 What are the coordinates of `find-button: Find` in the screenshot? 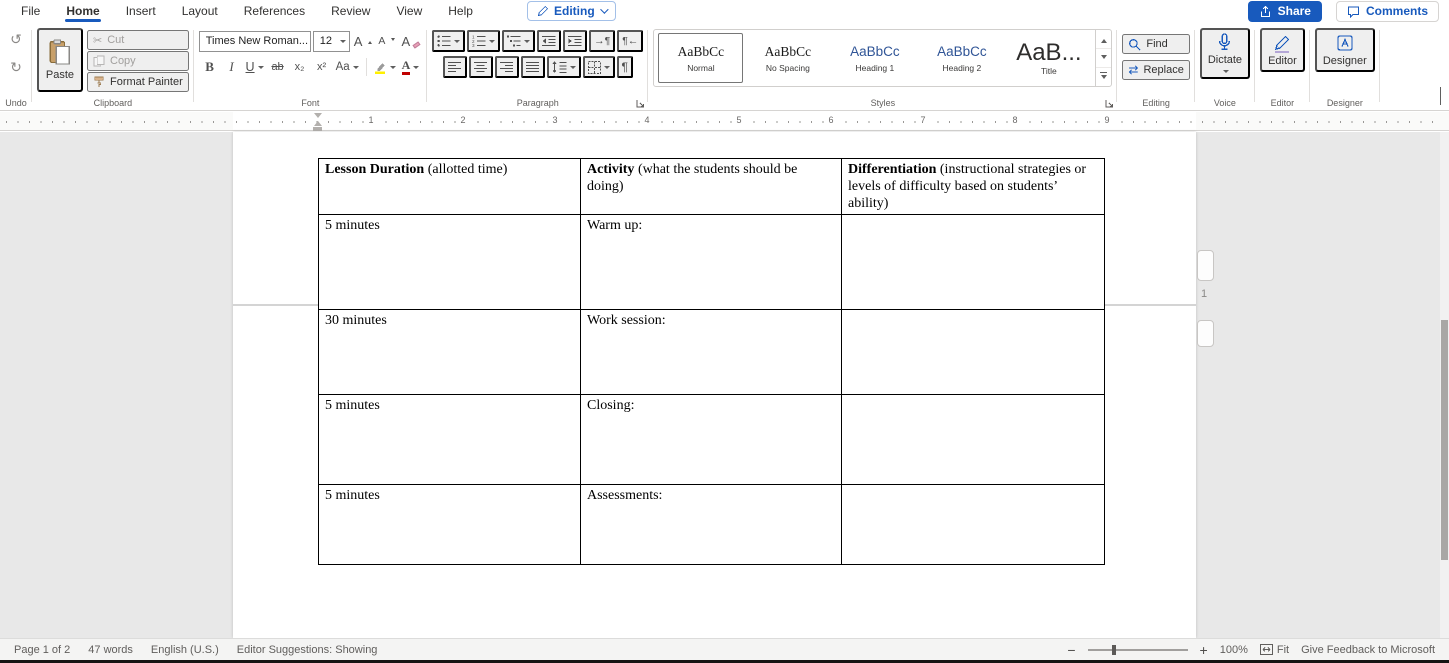 It's located at (1156, 44).